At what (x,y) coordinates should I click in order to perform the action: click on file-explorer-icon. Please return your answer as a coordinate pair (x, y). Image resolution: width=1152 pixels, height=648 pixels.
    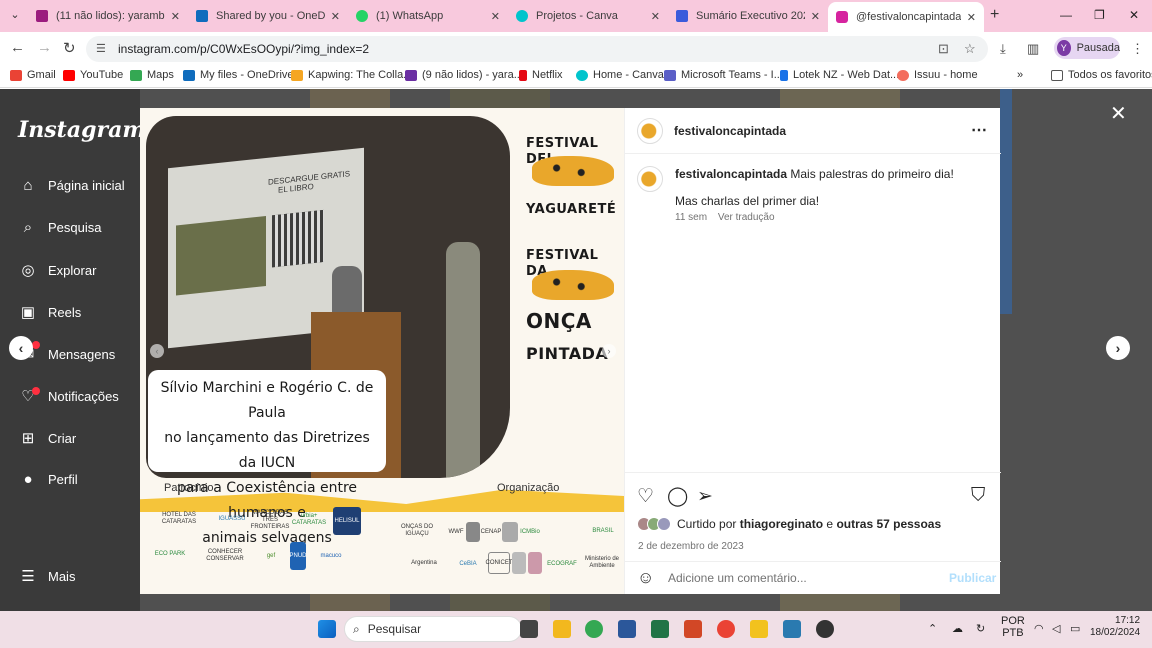
    Looking at the image, I should click on (562, 629).